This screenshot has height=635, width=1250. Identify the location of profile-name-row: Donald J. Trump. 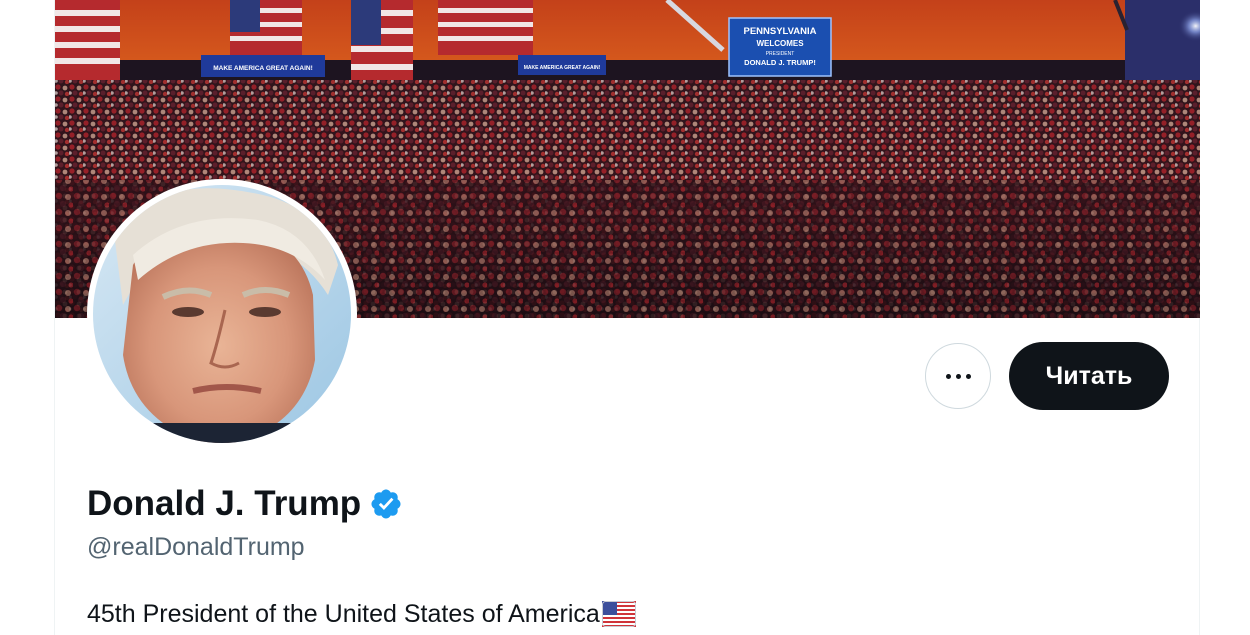
(245, 504).